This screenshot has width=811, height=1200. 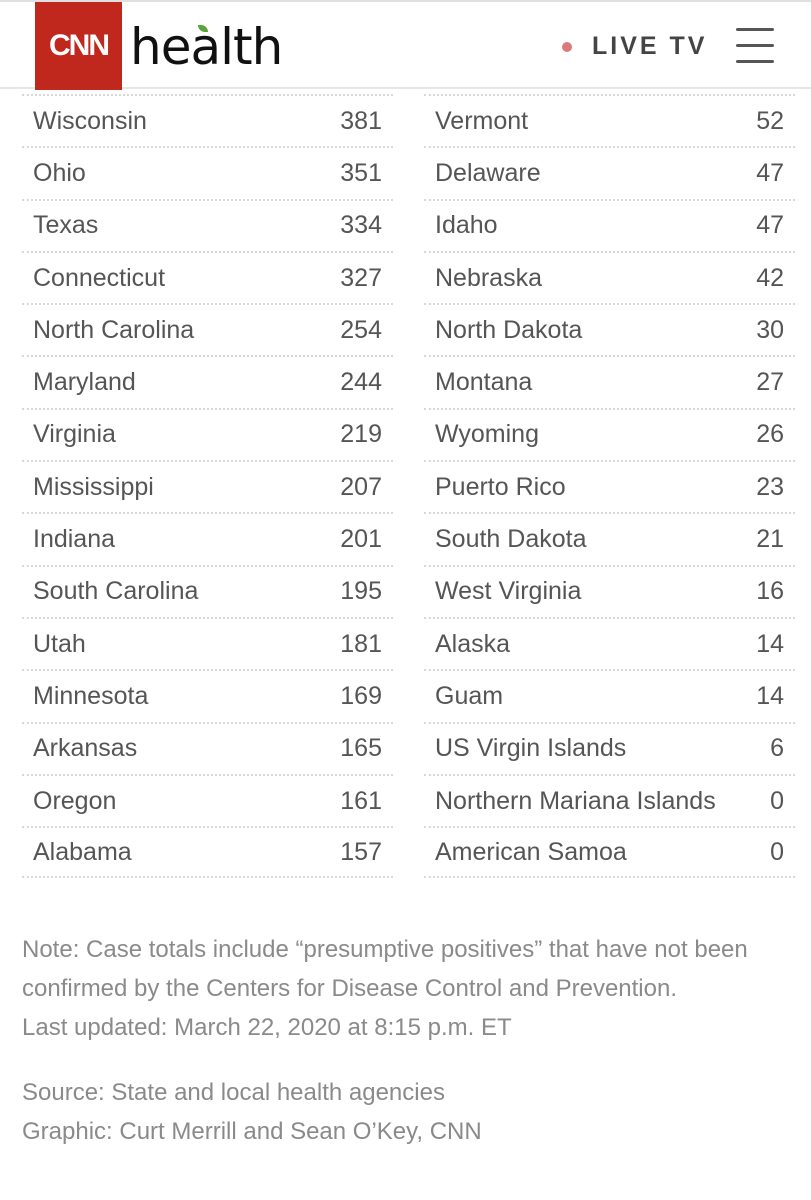 I want to click on case-count: 254, so click(x=361, y=329).